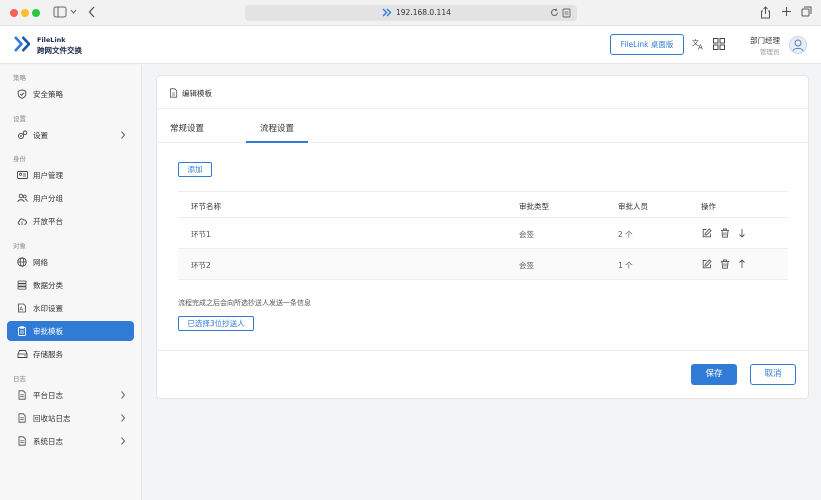 The width and height of the screenshot is (821, 500). I want to click on divider, so click(482, 350).